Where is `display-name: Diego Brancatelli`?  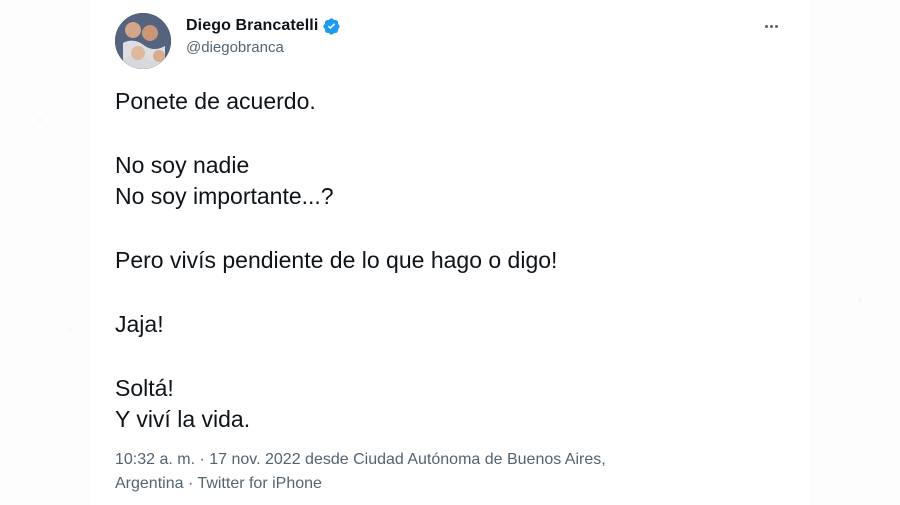 display-name: Diego Brancatelli is located at coordinates (252, 26).